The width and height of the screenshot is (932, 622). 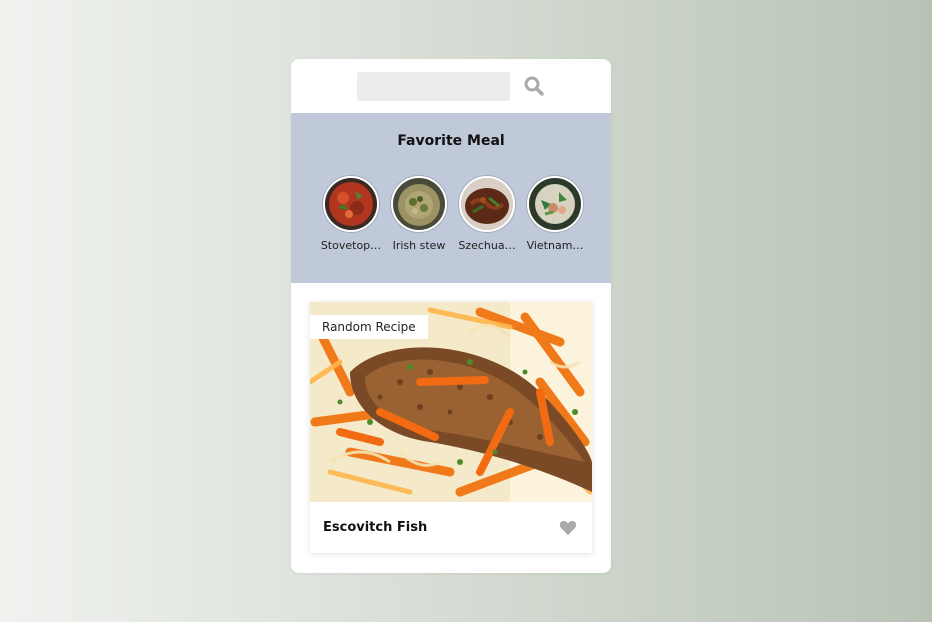 I want to click on meal-name: Escovitch Fish, so click(x=375, y=527).